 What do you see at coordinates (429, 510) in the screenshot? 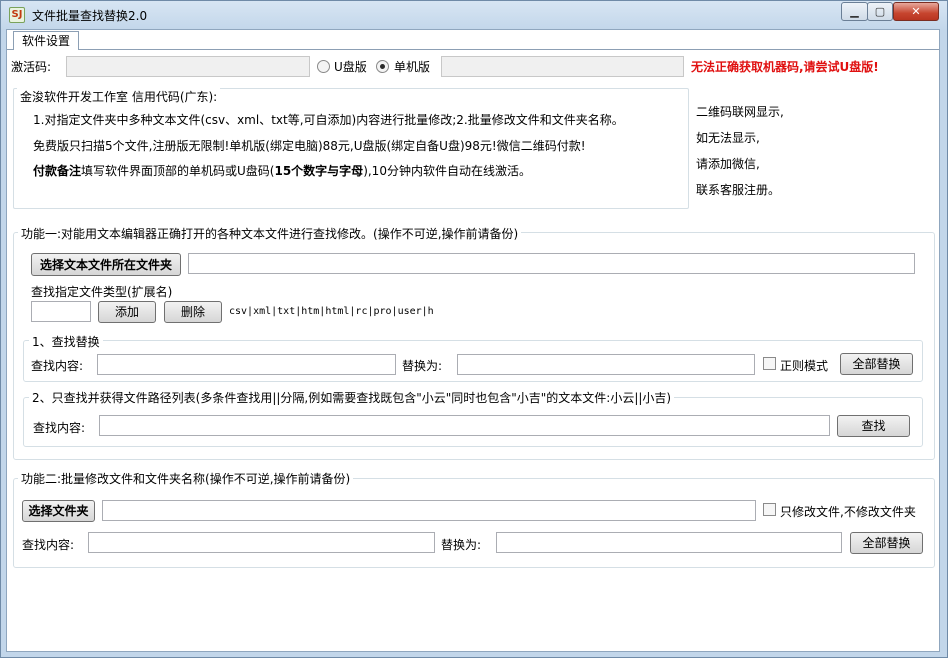
I see `folder-path-input` at bounding box center [429, 510].